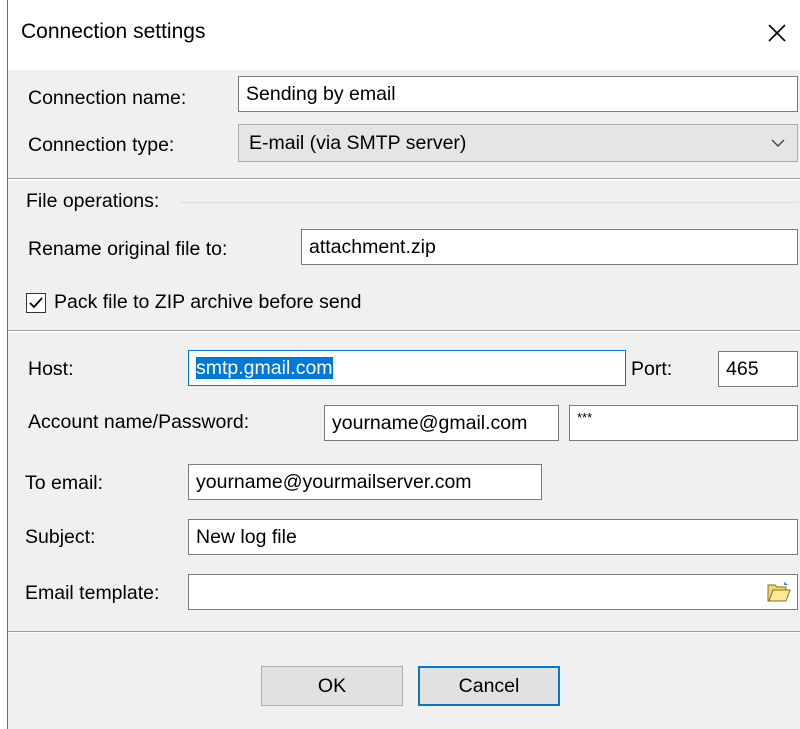 The width and height of the screenshot is (800, 729). Describe the element at coordinates (652, 369) in the screenshot. I see `port-label: Port:` at that location.